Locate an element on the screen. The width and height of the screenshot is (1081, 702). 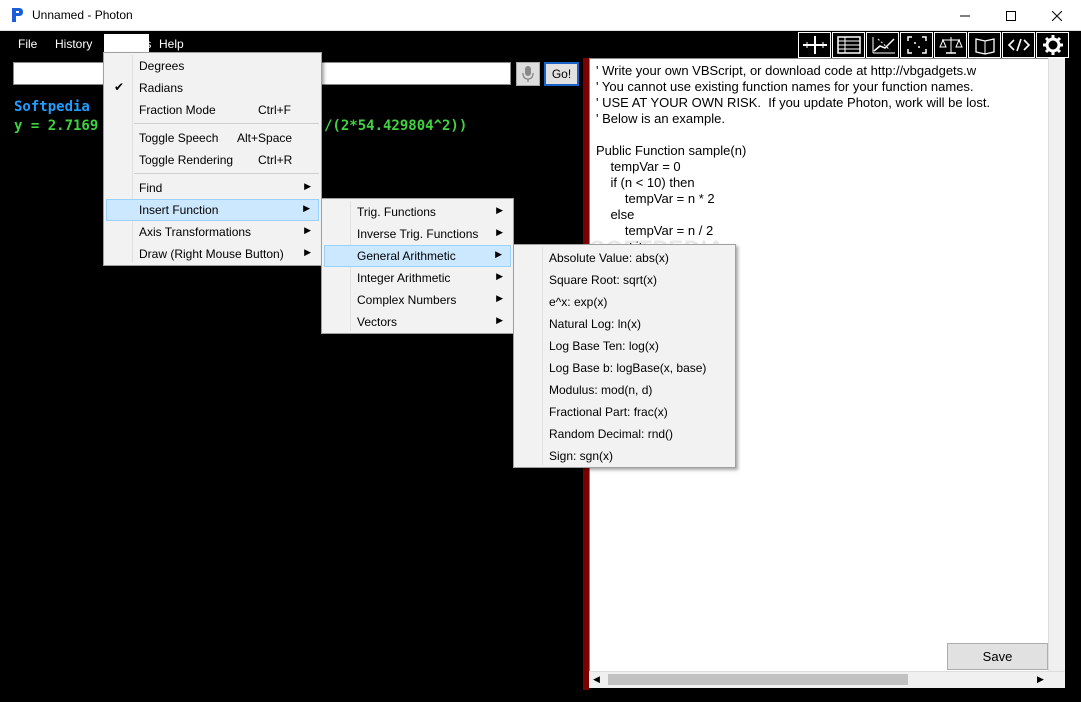
menu-item-inverse-trig: Inverse Trig. Functions ▶ is located at coordinates (417, 234).